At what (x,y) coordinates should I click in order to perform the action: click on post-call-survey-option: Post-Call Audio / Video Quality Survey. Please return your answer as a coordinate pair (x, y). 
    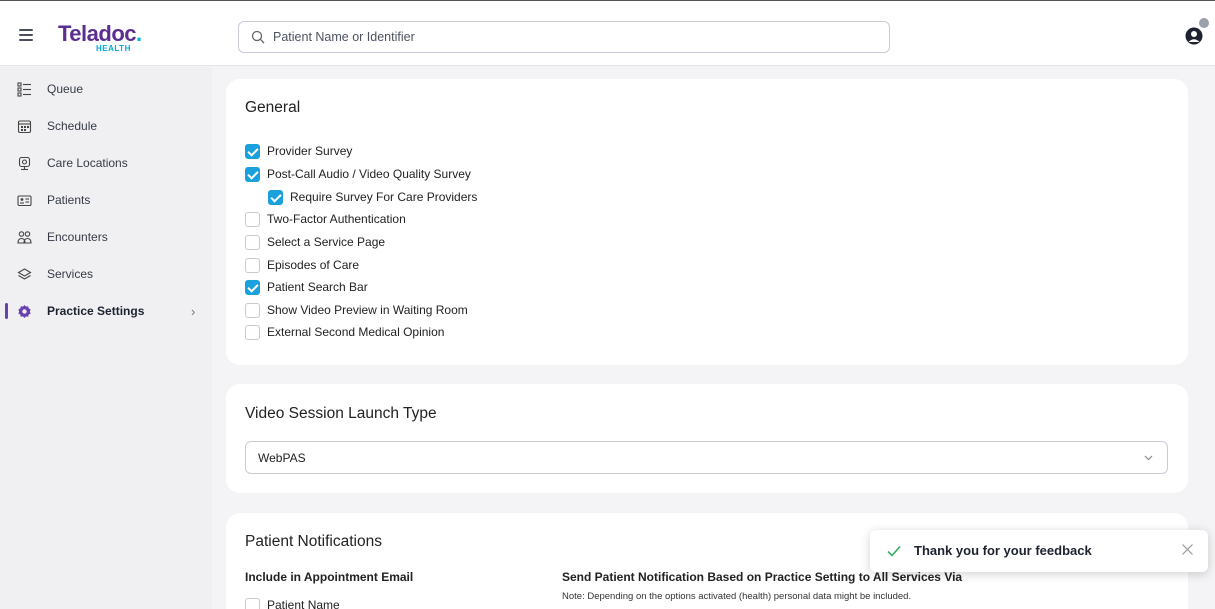
    Looking at the image, I should click on (358, 174).